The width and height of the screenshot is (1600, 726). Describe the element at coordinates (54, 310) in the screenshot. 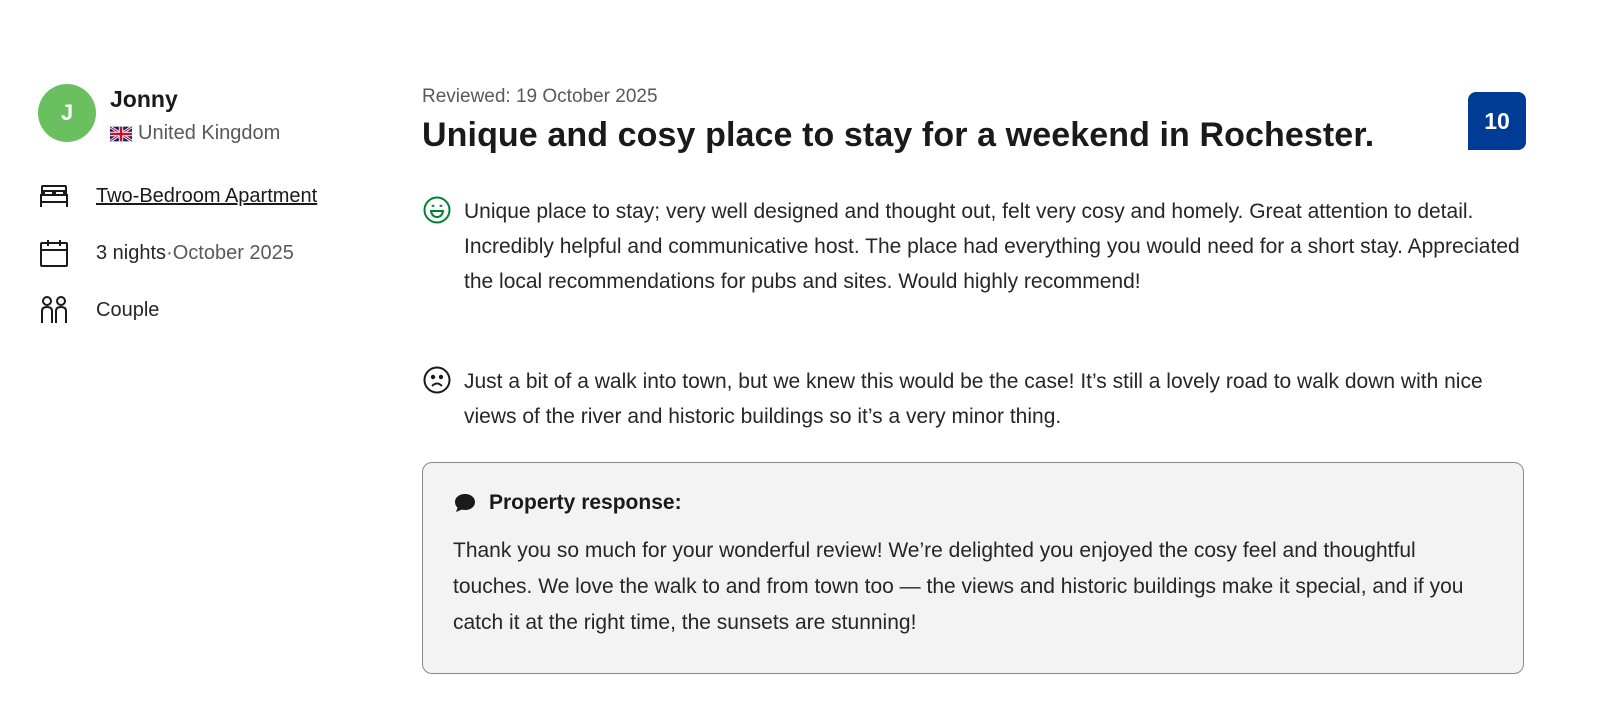

I see `couple-icon` at that location.